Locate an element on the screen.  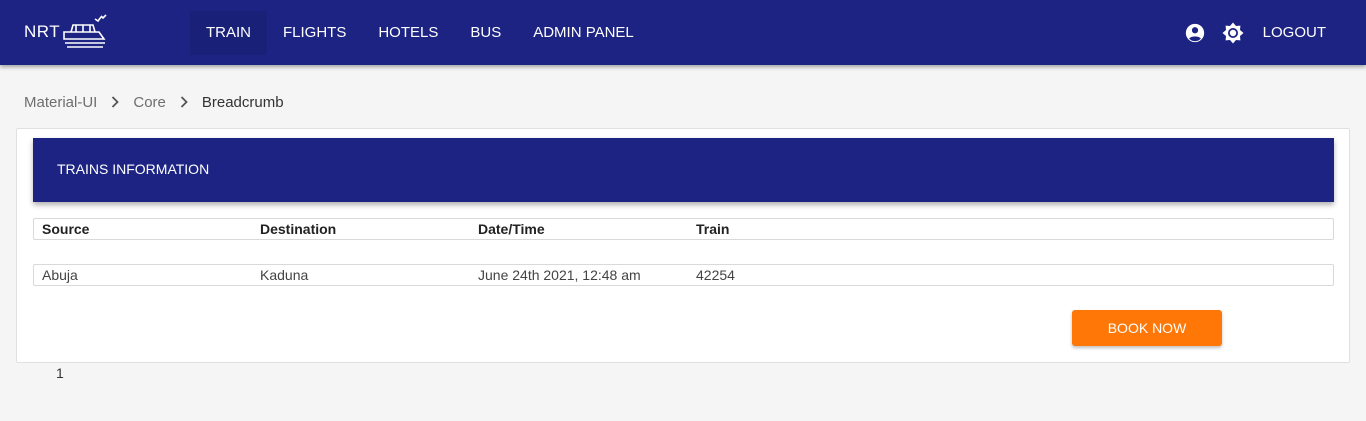
nav-flights: FLIGHTS is located at coordinates (314, 33).